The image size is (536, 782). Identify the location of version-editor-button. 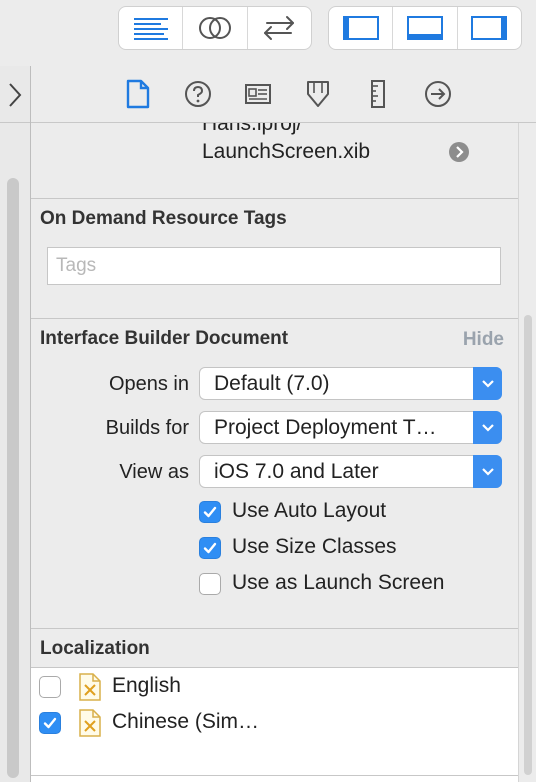
(279, 28).